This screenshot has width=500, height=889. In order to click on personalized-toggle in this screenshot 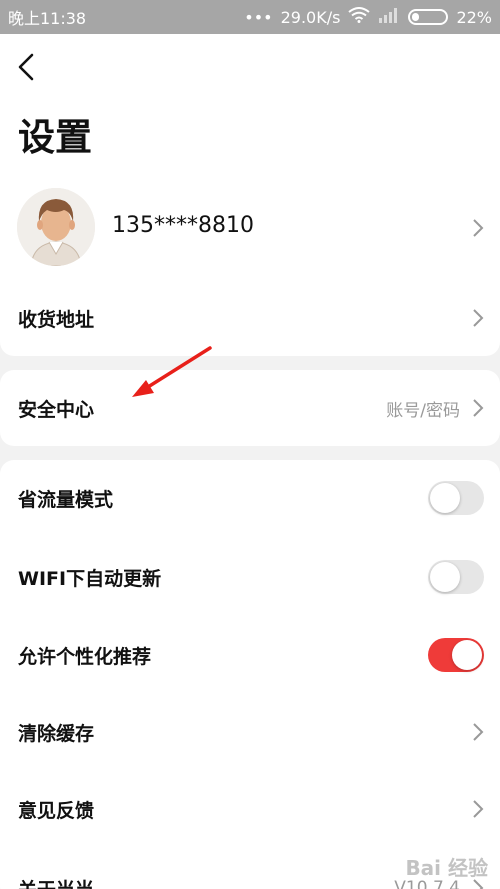, I will do `click(456, 655)`.